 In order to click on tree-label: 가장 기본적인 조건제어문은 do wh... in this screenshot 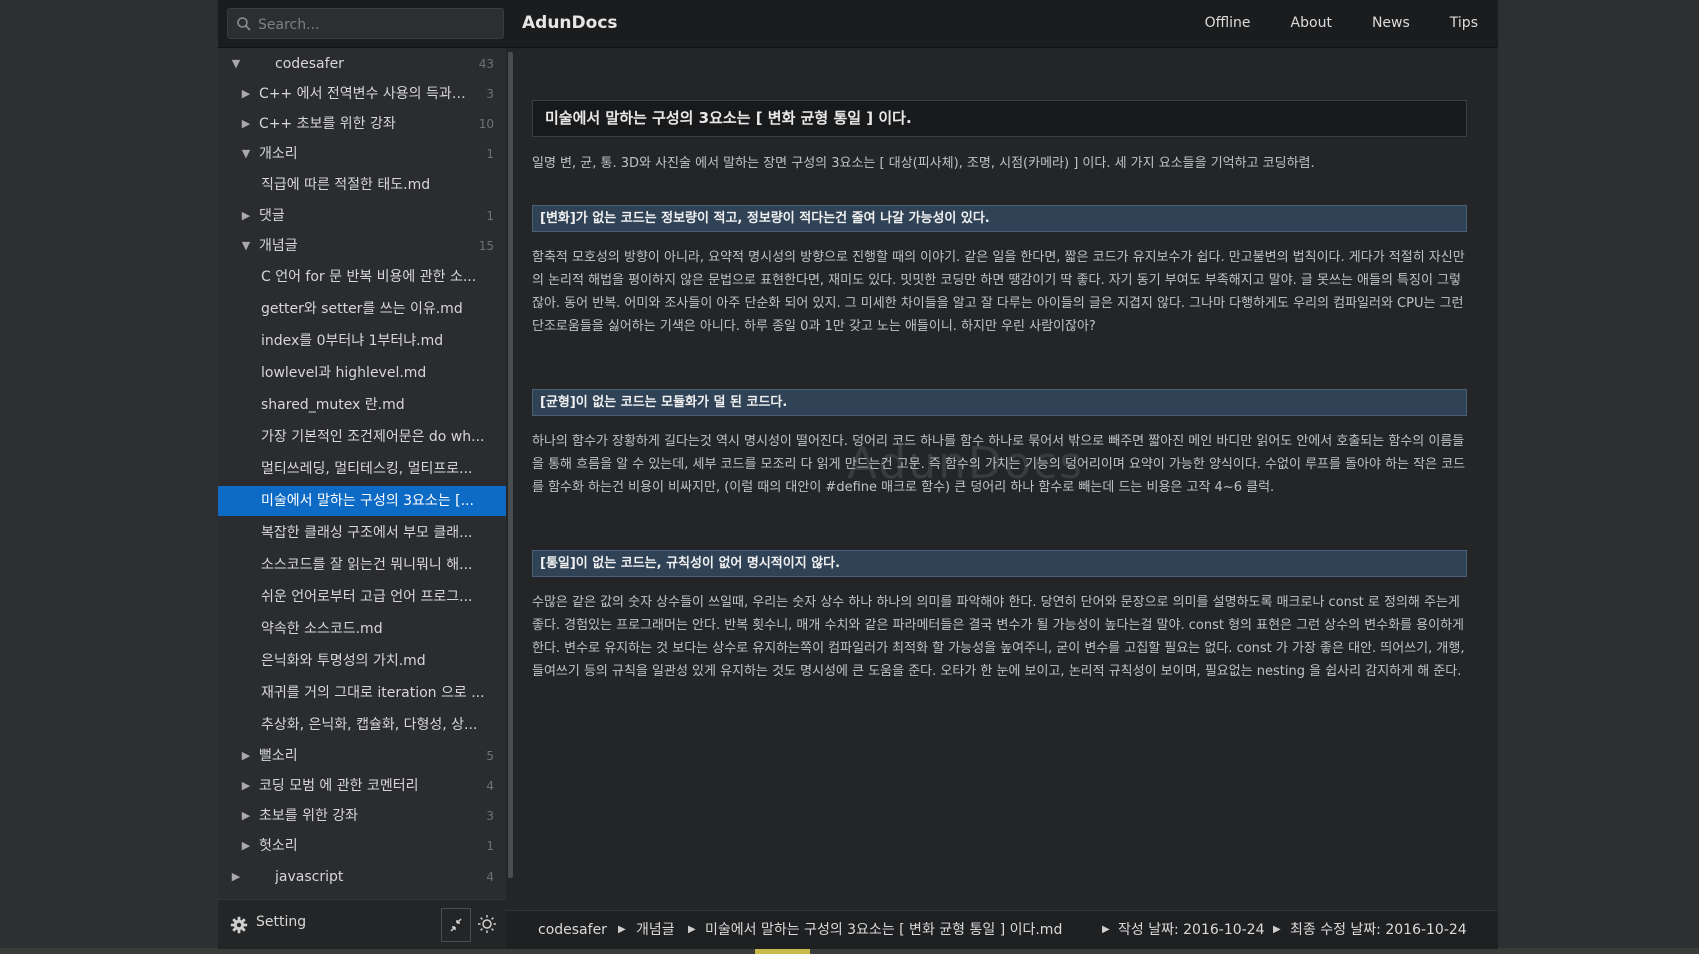, I will do `click(373, 437)`.